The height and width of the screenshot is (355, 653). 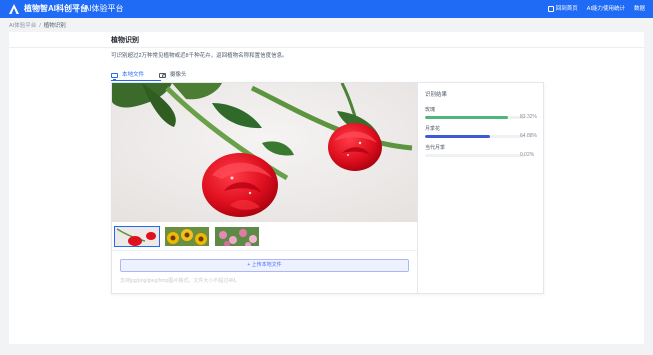 I want to click on breadcrumb-item-platform: AI体验平台, so click(x=22, y=26).